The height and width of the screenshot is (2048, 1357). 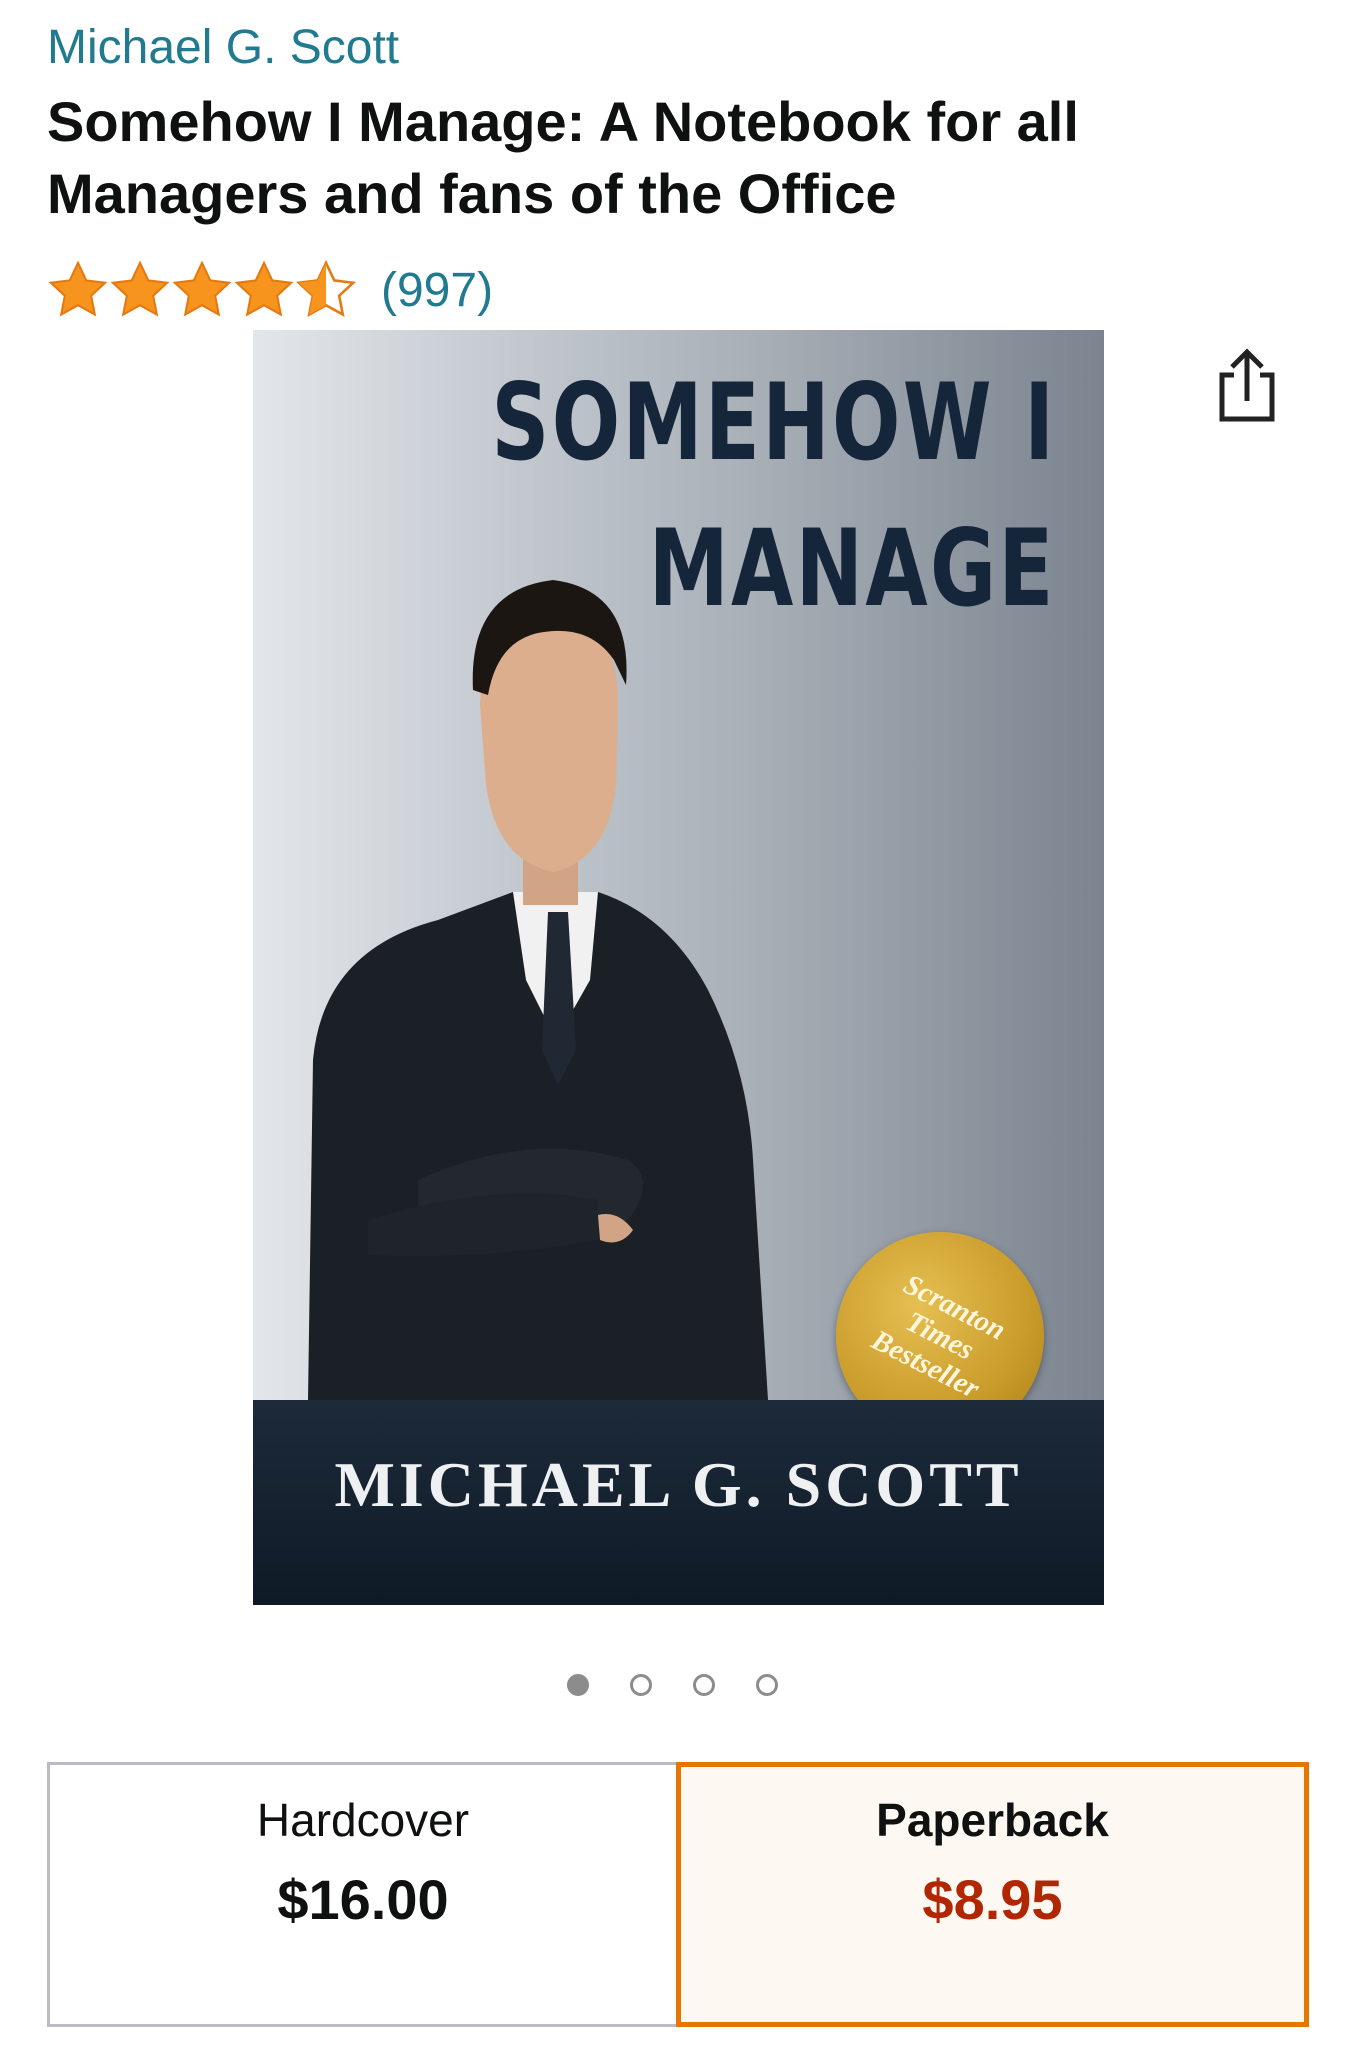 What do you see at coordinates (678, 1484) in the screenshot?
I see `cover-author-name: MICHAEL G. SCOTT` at bounding box center [678, 1484].